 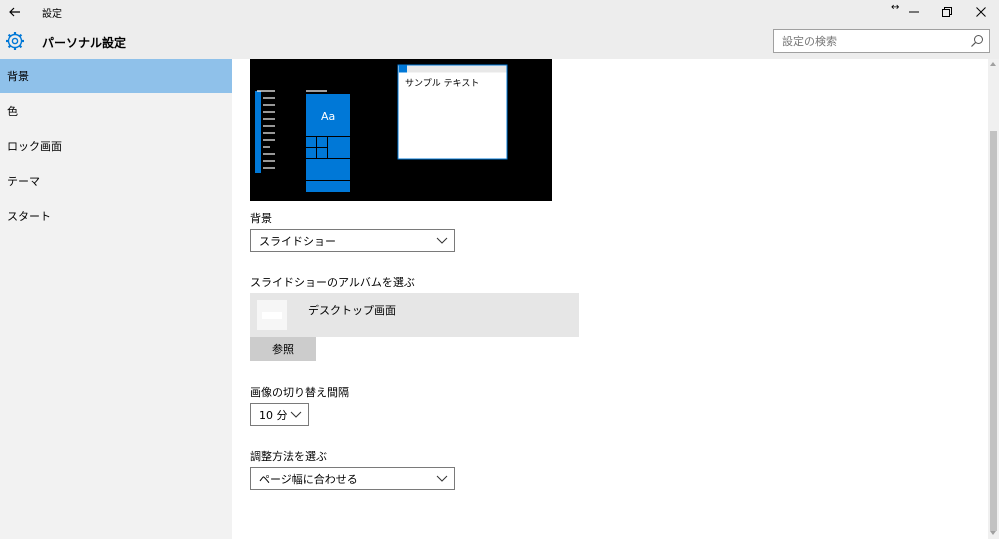 I want to click on page-title: パーソナル設定, so click(x=84, y=43).